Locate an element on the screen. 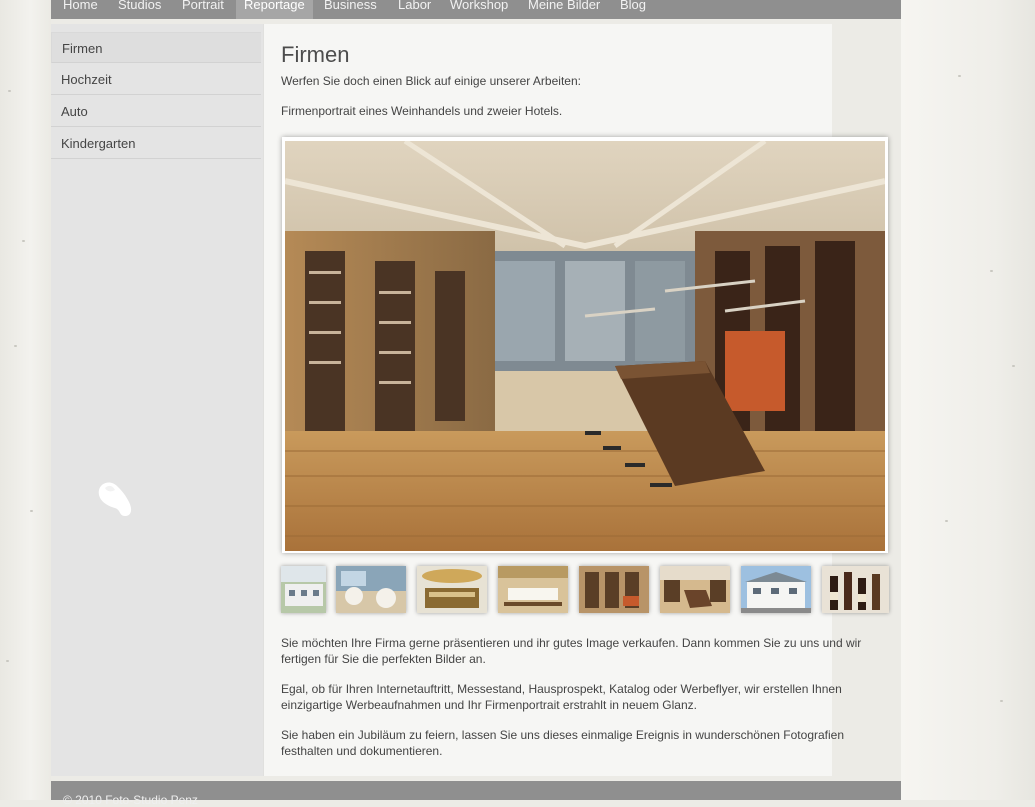  nav-blog: Blog is located at coordinates (633, 9).